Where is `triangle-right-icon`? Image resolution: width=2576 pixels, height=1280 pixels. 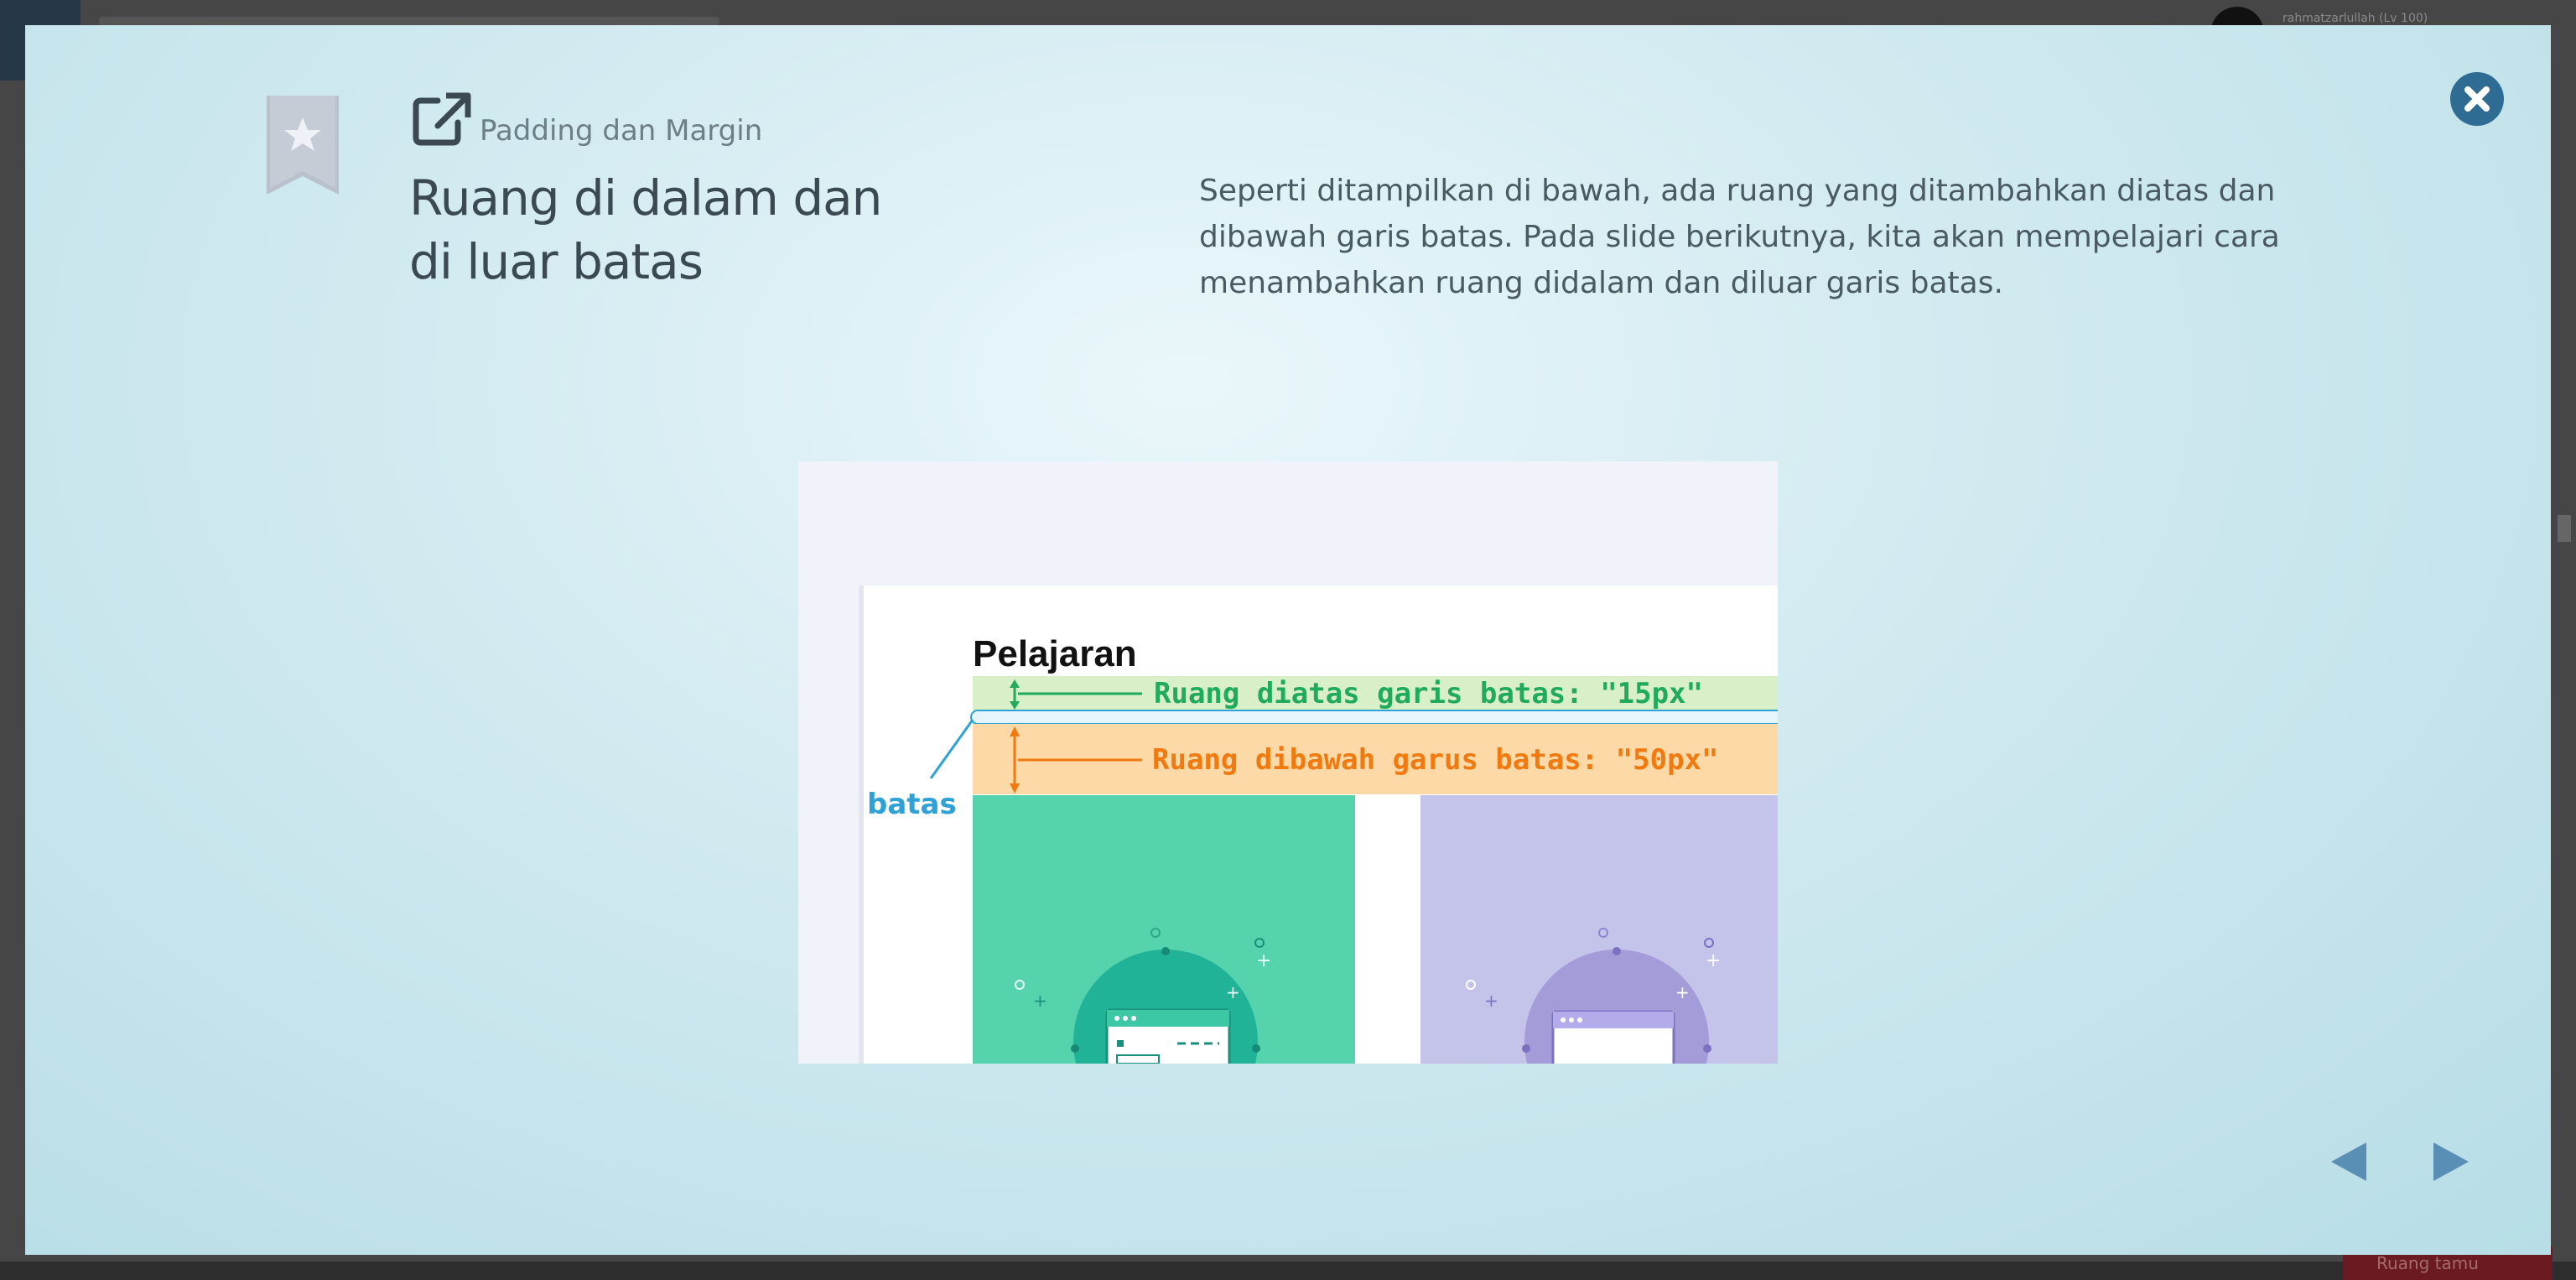
triangle-right-icon is located at coordinates (2451, 1161).